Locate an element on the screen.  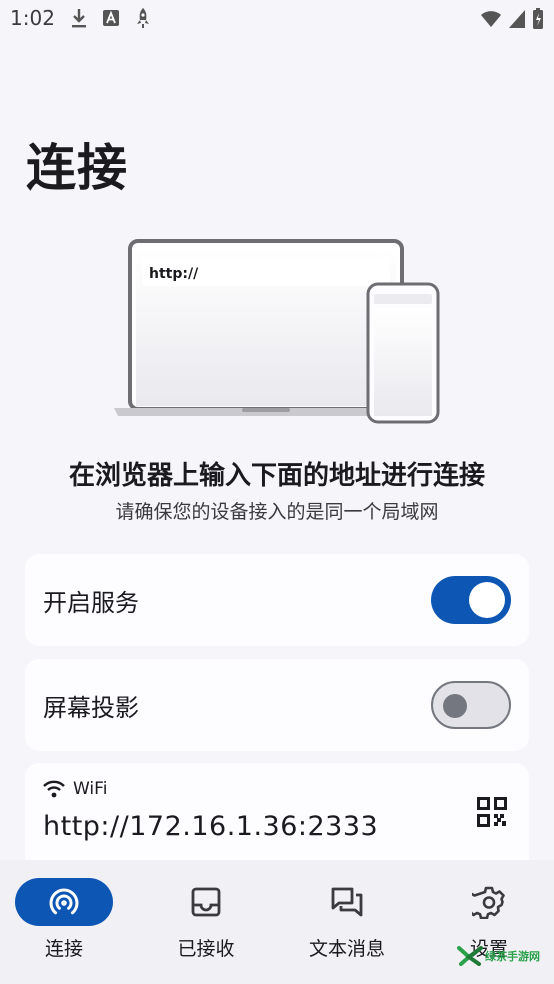
chat-icon is located at coordinates (347, 902).